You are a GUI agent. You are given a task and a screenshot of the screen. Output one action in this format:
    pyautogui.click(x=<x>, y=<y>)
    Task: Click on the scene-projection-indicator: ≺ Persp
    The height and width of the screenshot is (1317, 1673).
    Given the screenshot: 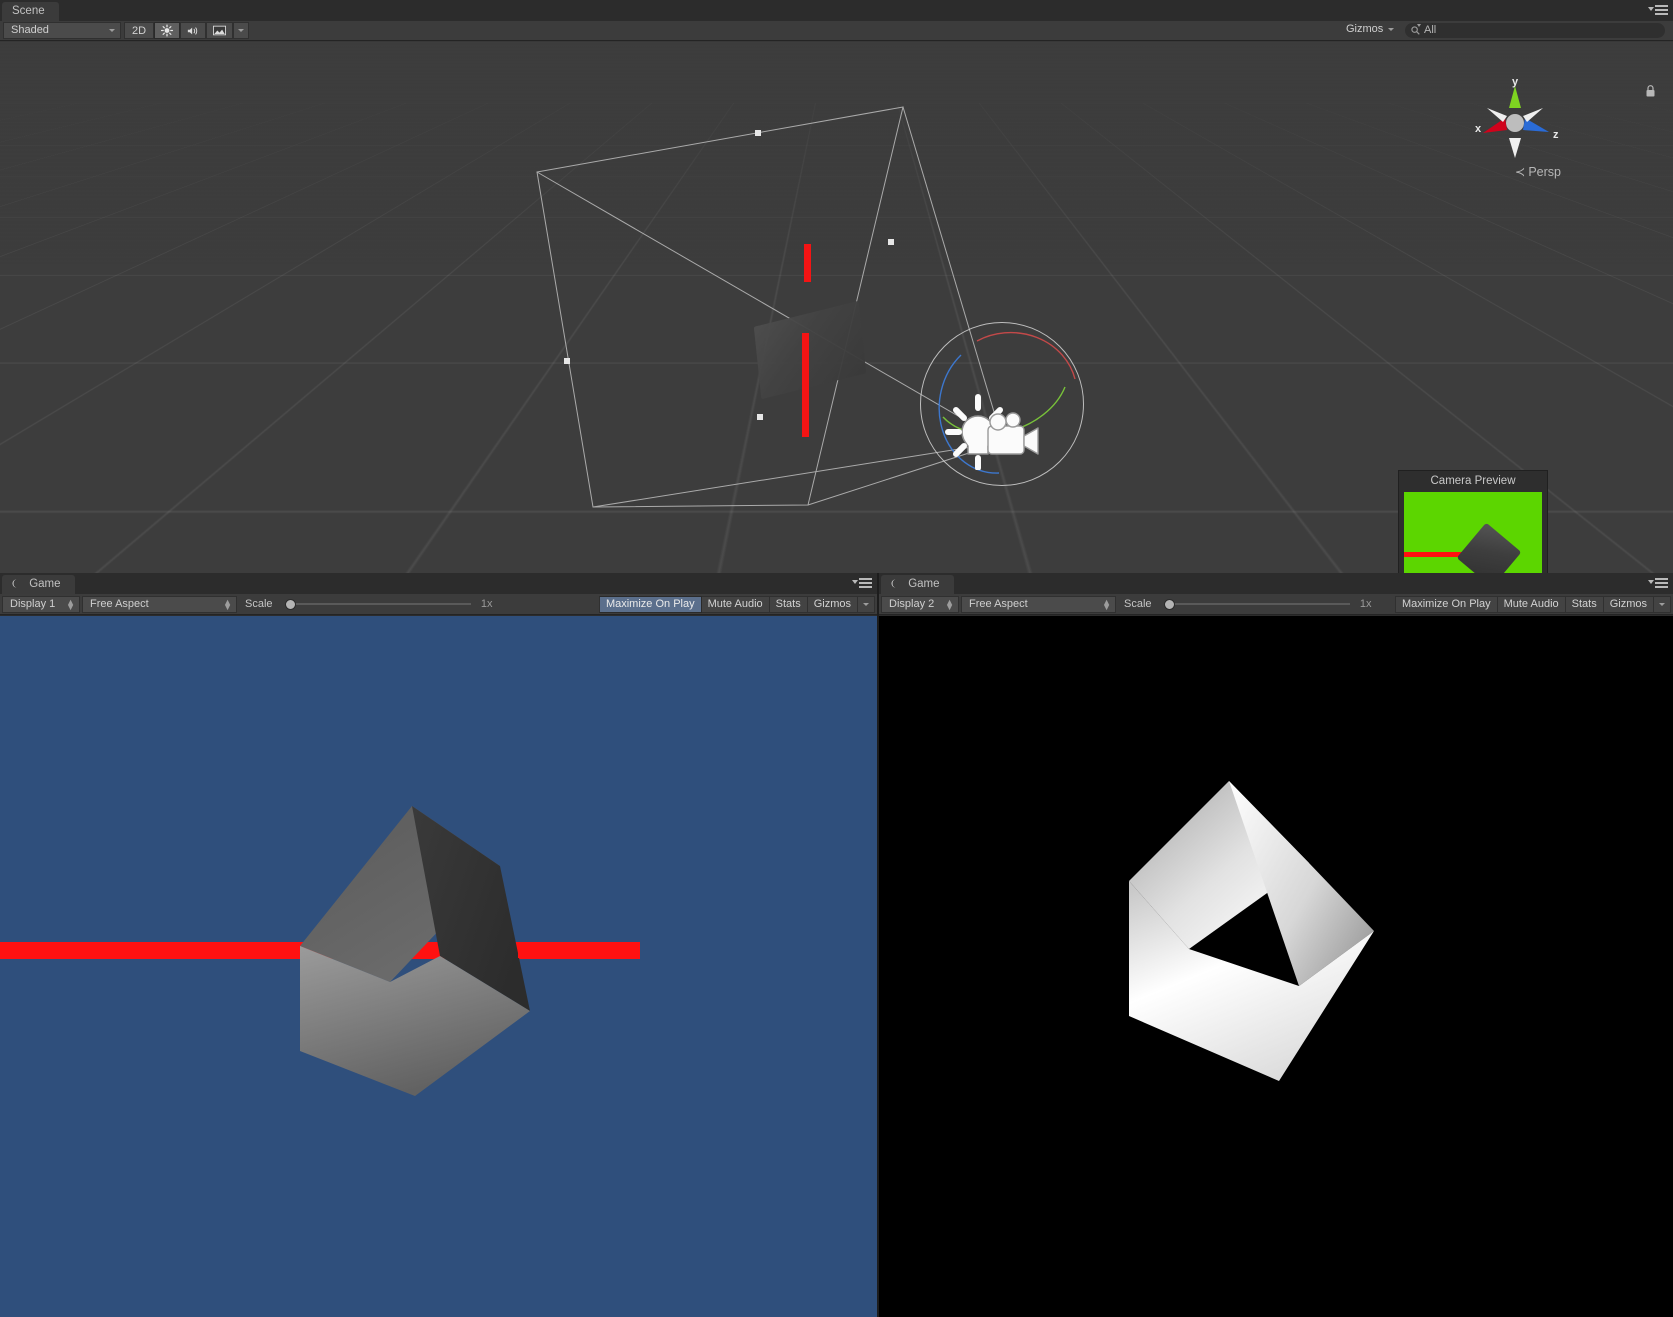 What is the action you would take?
    pyautogui.click(x=1538, y=171)
    